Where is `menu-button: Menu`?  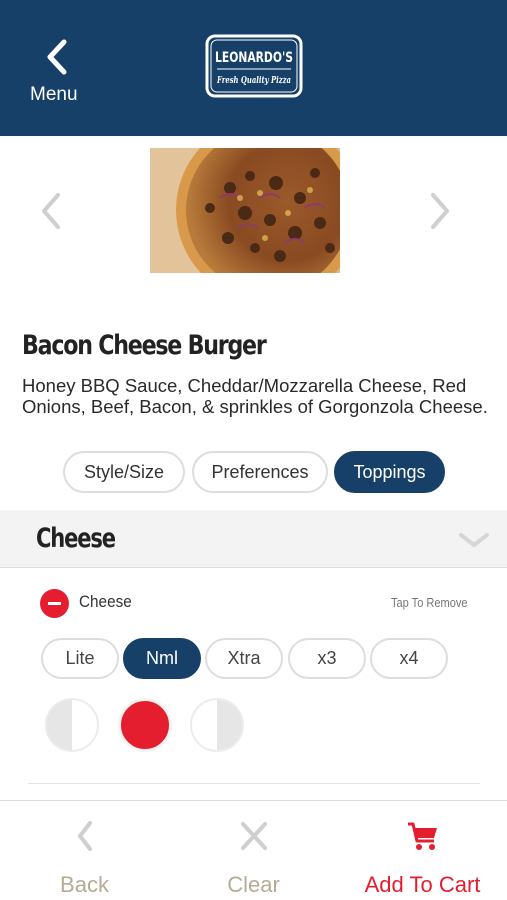
menu-button: Menu is located at coordinates (57, 78).